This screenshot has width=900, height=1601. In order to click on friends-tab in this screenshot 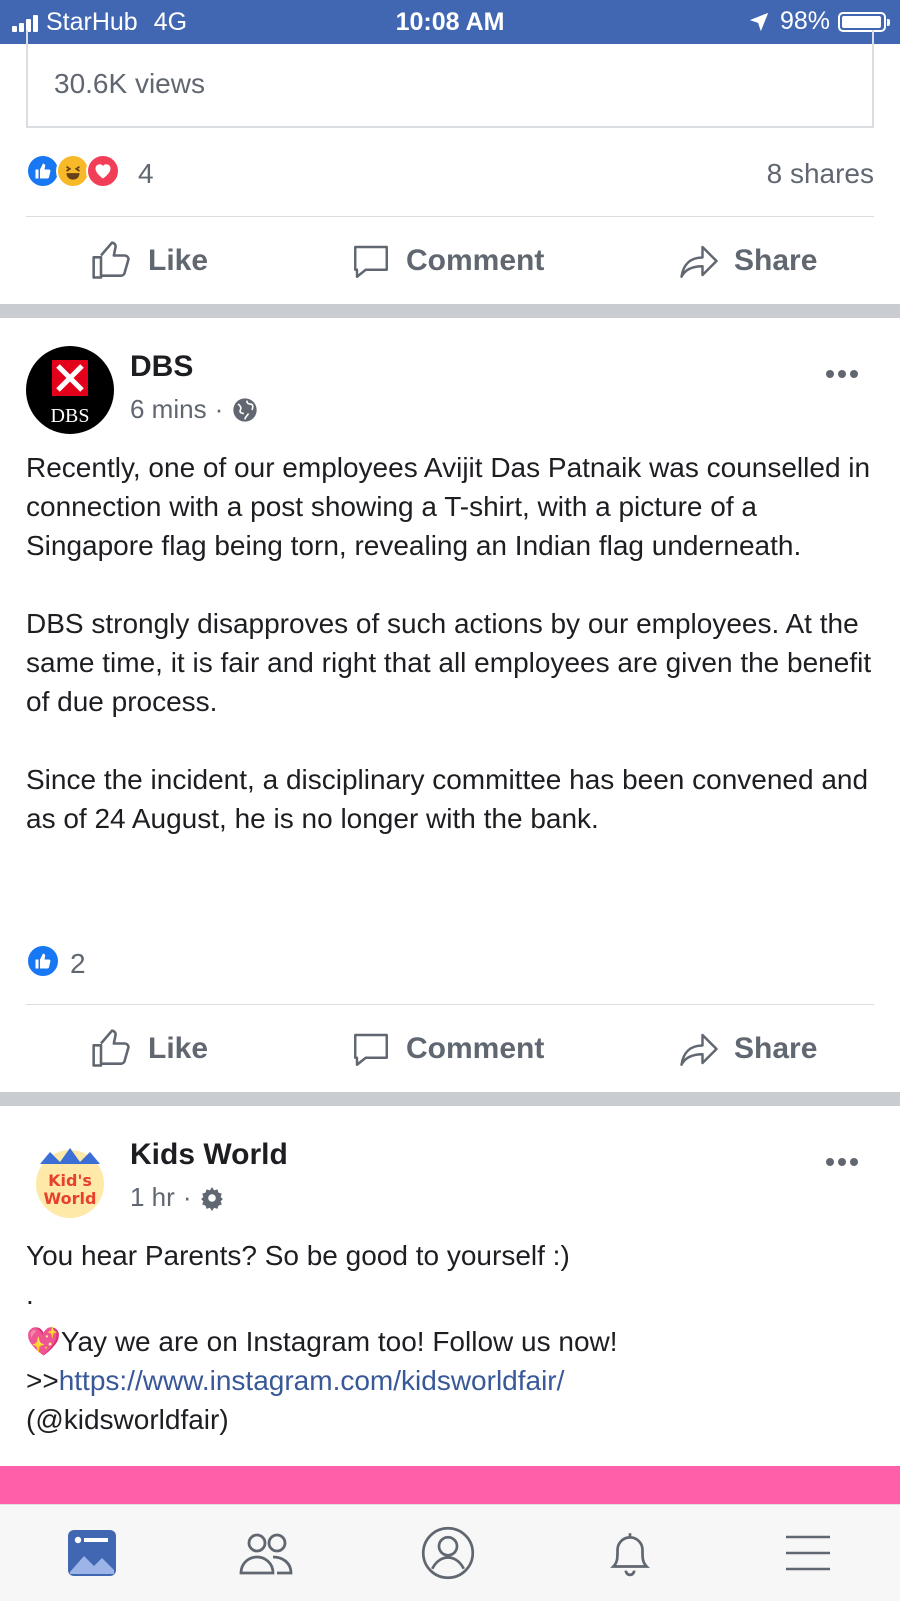, I will do `click(266, 1553)`.